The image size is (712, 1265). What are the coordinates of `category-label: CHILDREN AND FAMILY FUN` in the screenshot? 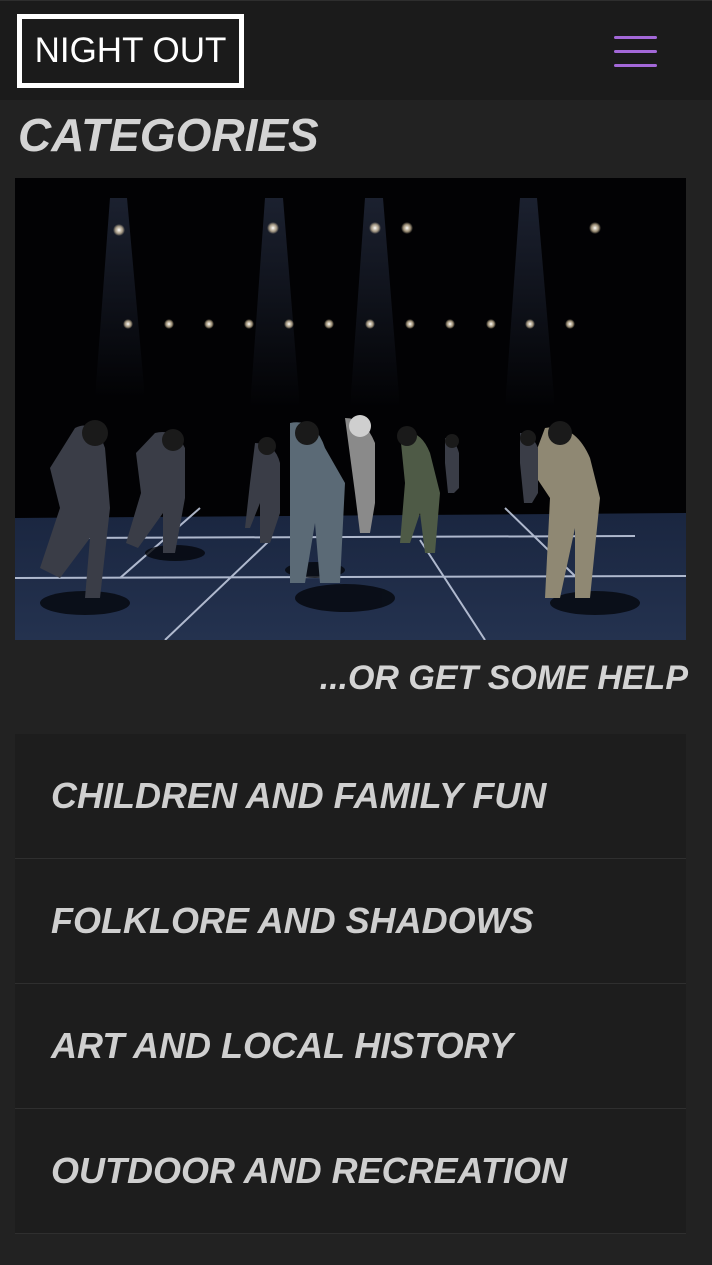 It's located at (299, 795).